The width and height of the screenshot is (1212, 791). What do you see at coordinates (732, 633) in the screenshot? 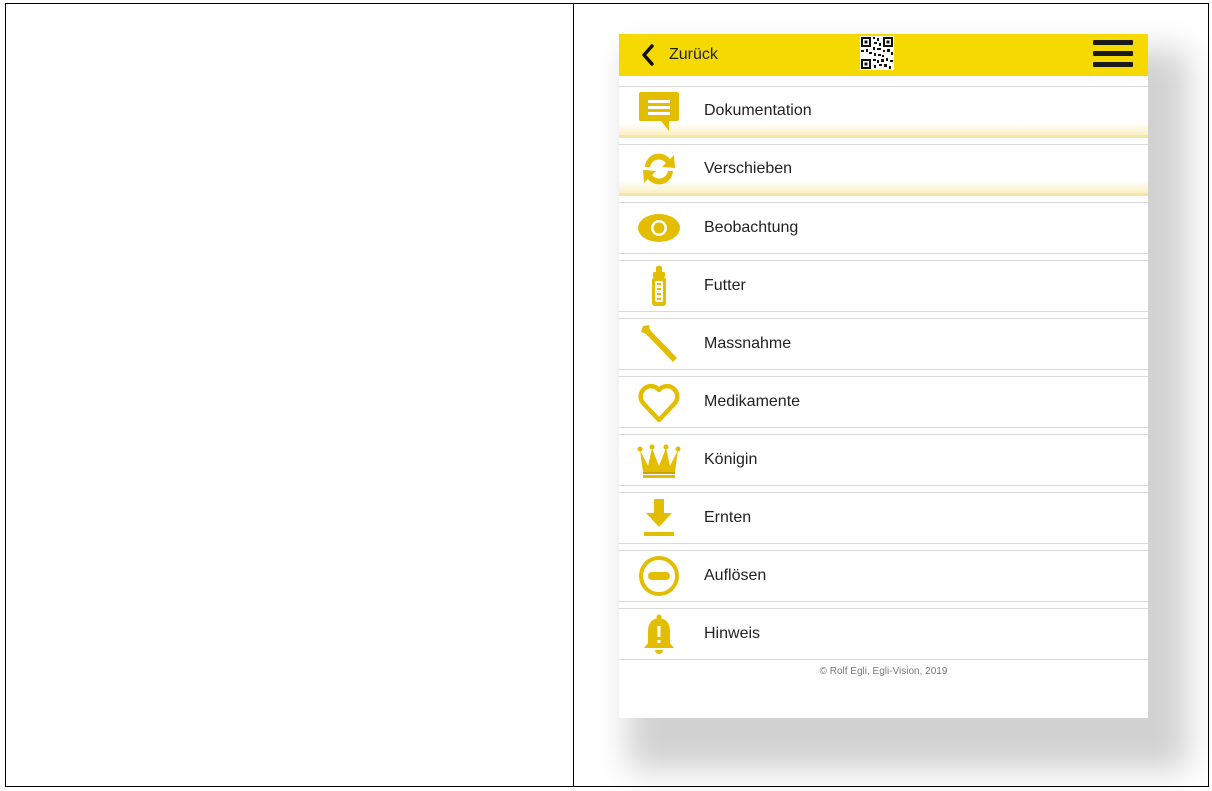
I see `item-label: Hinweis` at bounding box center [732, 633].